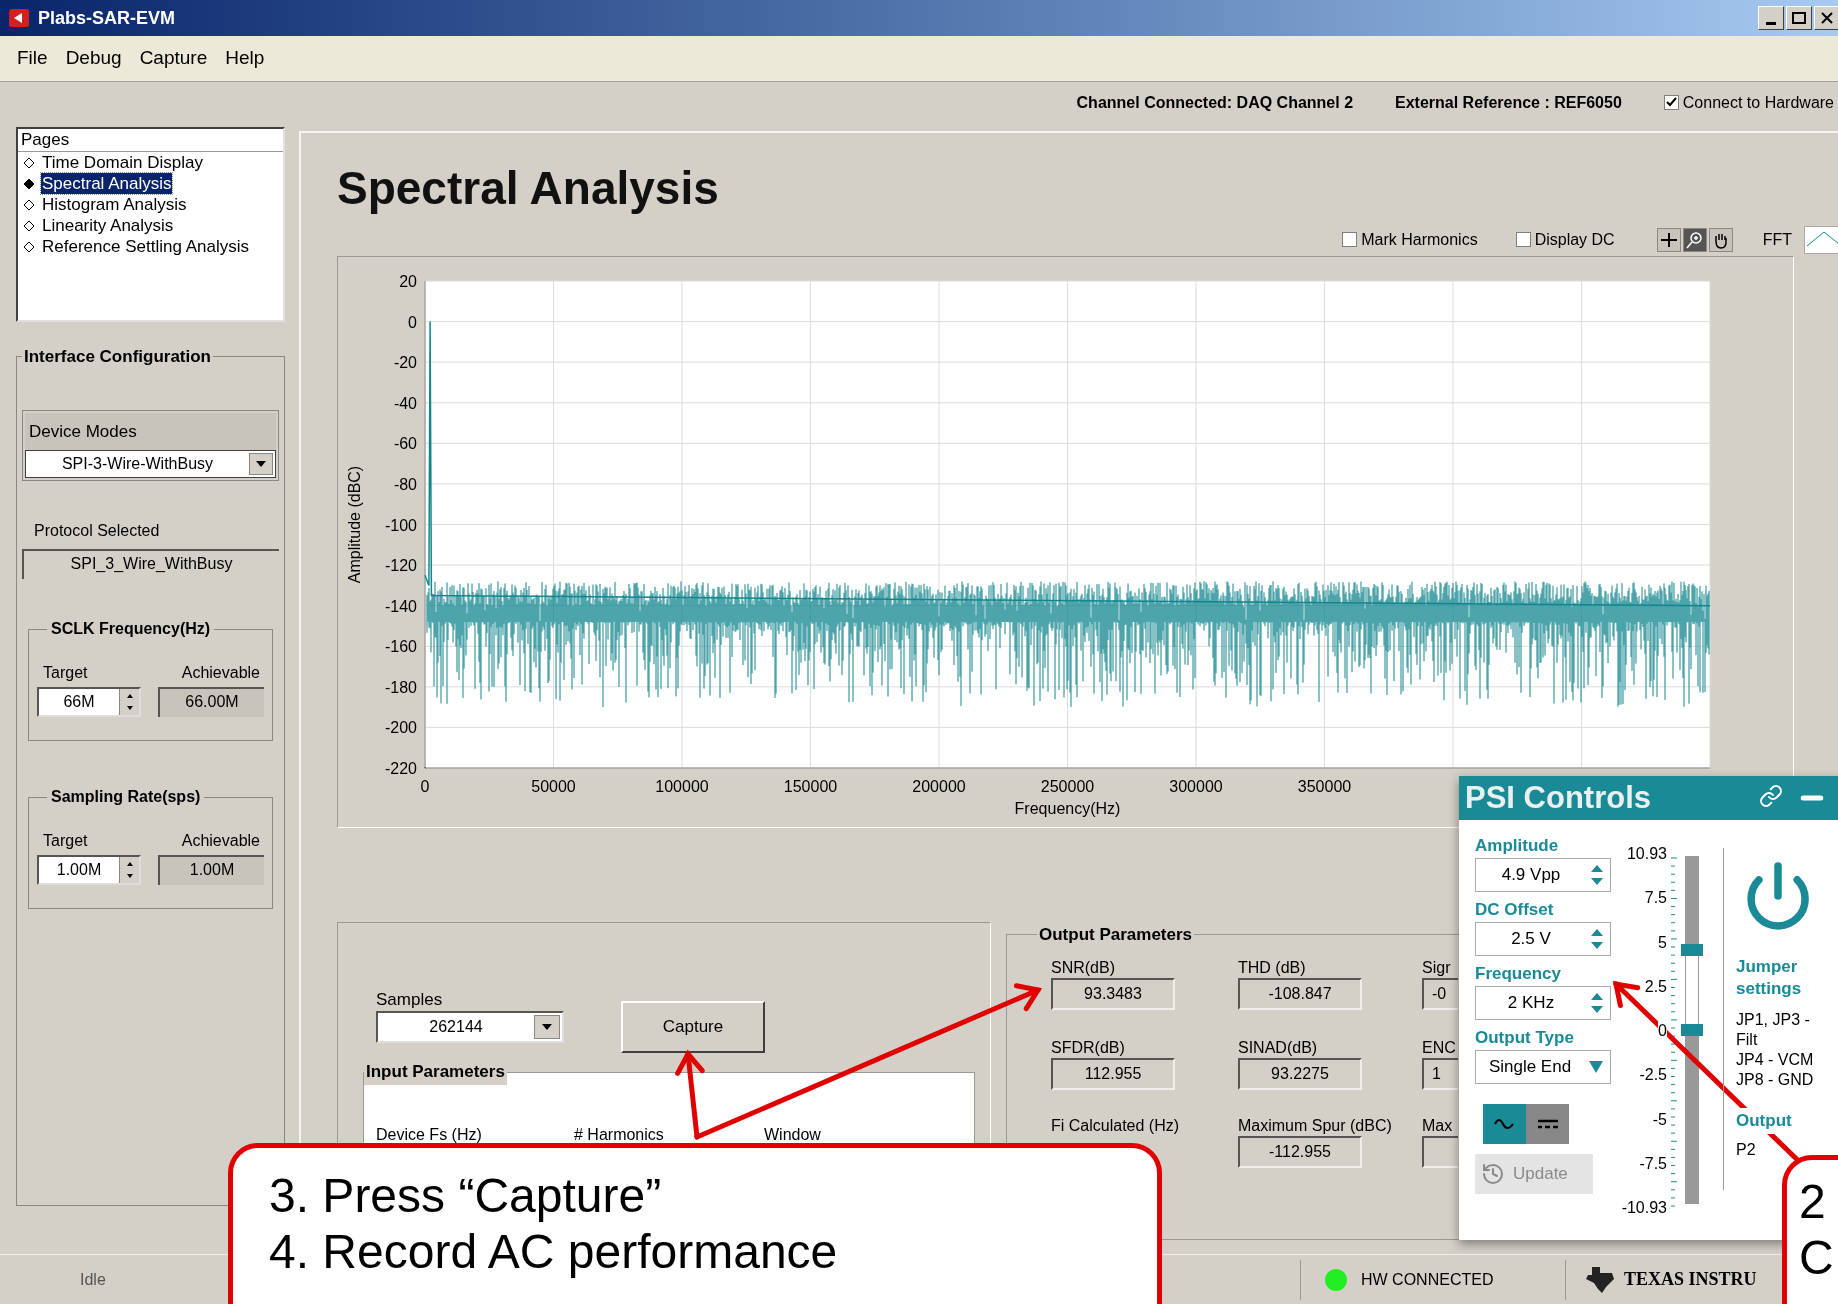 The height and width of the screenshot is (1304, 1838). Describe the element at coordinates (400, 606) in the screenshot. I see `y-tick-label: -140` at that location.